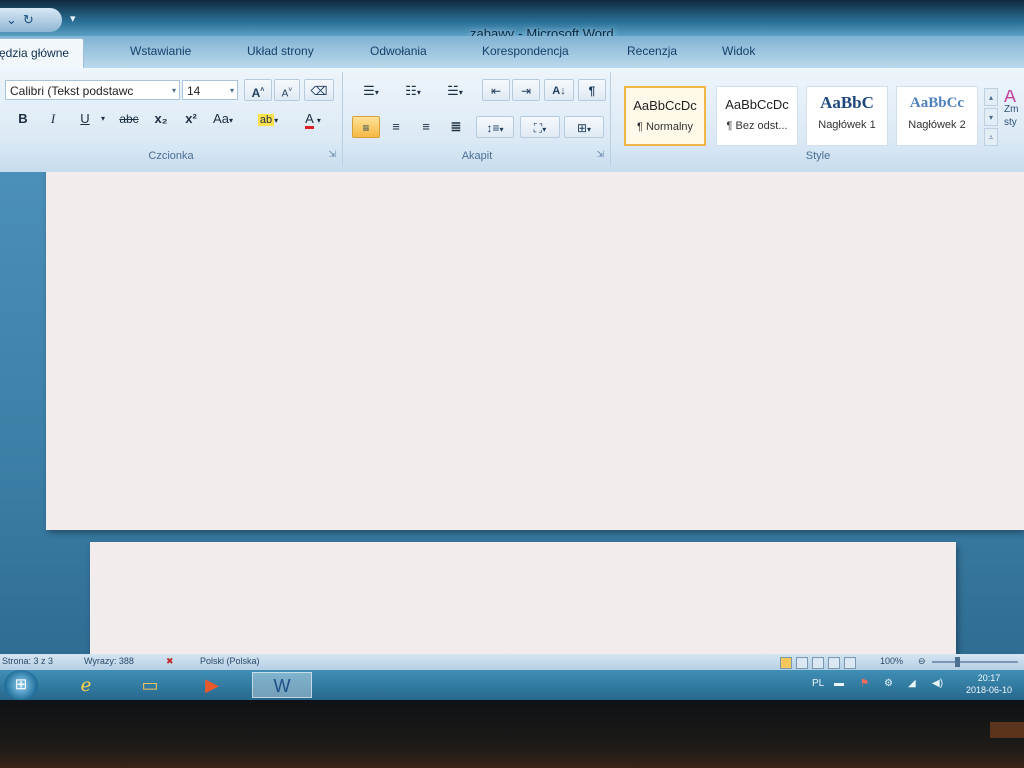  Describe the element at coordinates (426, 127) in the screenshot. I see `align-right-button: ≡` at that location.